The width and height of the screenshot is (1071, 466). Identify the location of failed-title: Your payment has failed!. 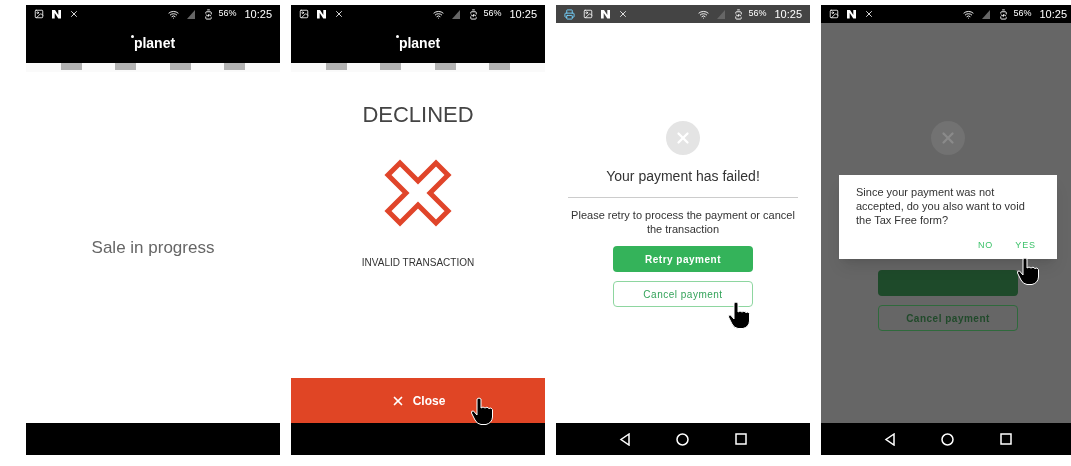
(683, 176).